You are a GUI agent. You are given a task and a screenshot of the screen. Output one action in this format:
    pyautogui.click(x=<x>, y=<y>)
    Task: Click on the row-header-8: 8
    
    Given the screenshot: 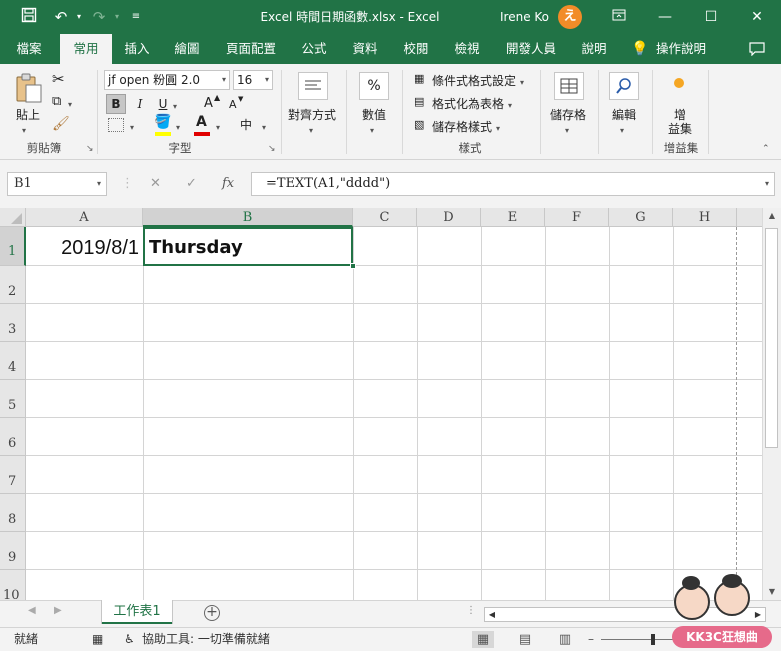 What is the action you would take?
    pyautogui.click(x=13, y=513)
    